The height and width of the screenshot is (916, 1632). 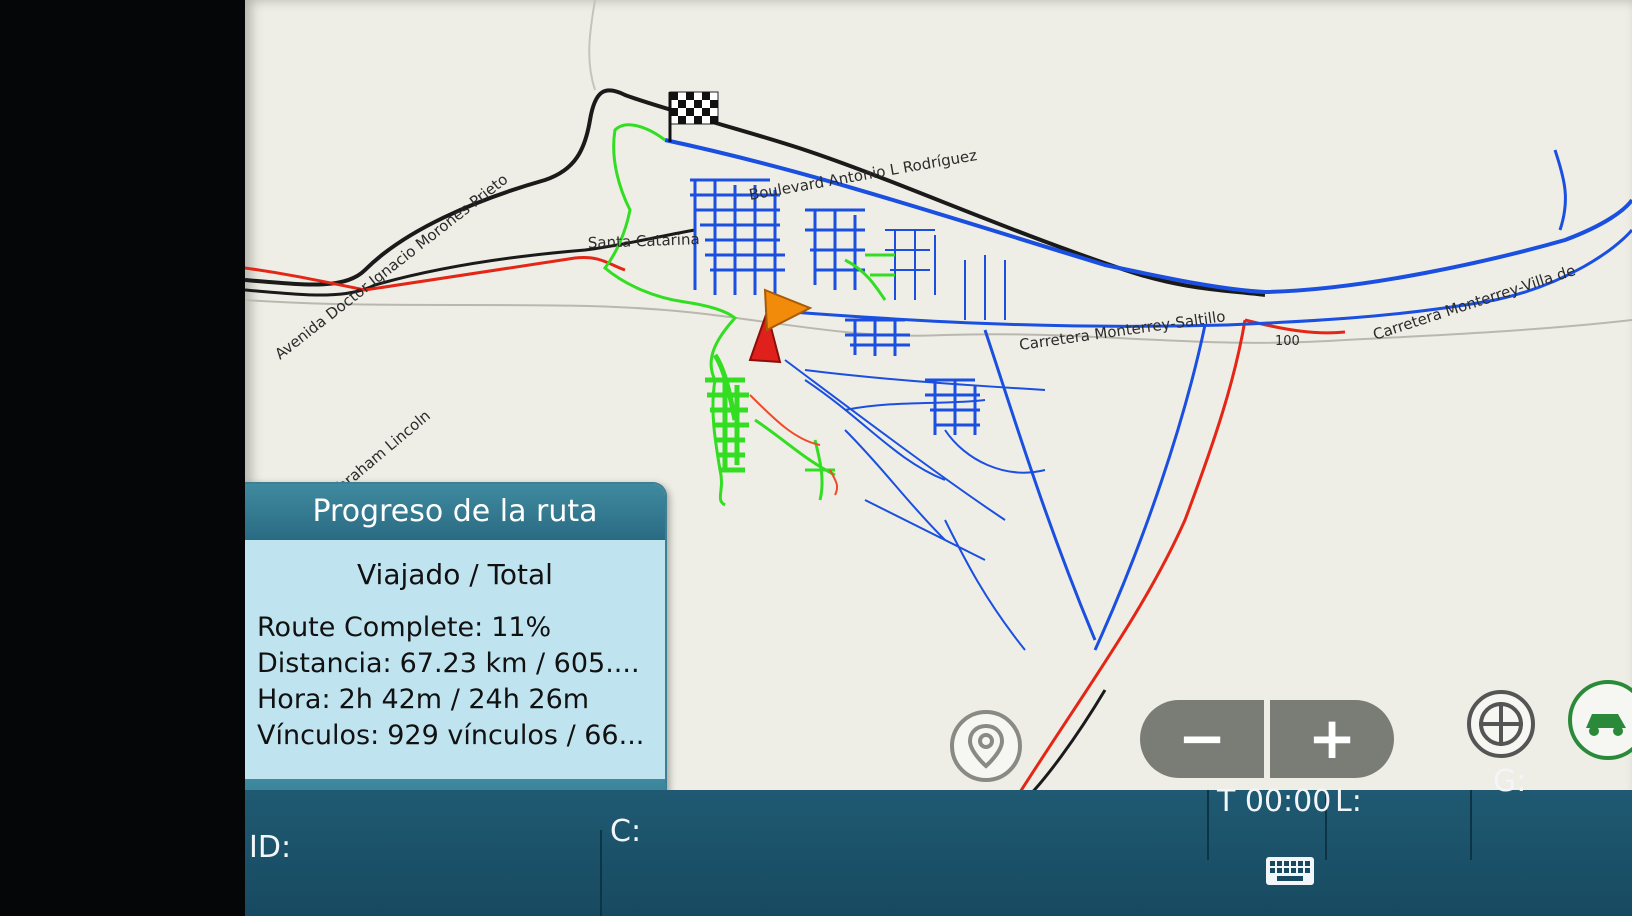 What do you see at coordinates (464, 699) in the screenshot?
I see `stat-value: 2h 42m / 24h 26m` at bounding box center [464, 699].